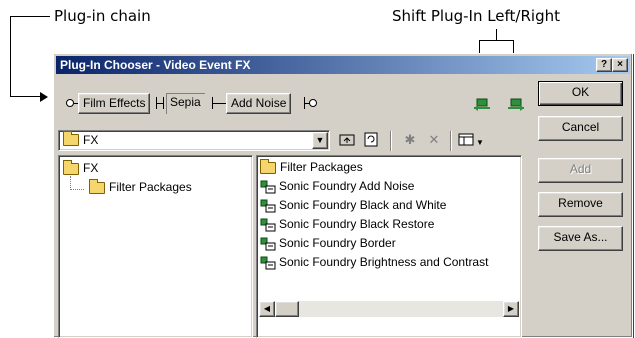  I want to click on refresh-icon, so click(371, 141).